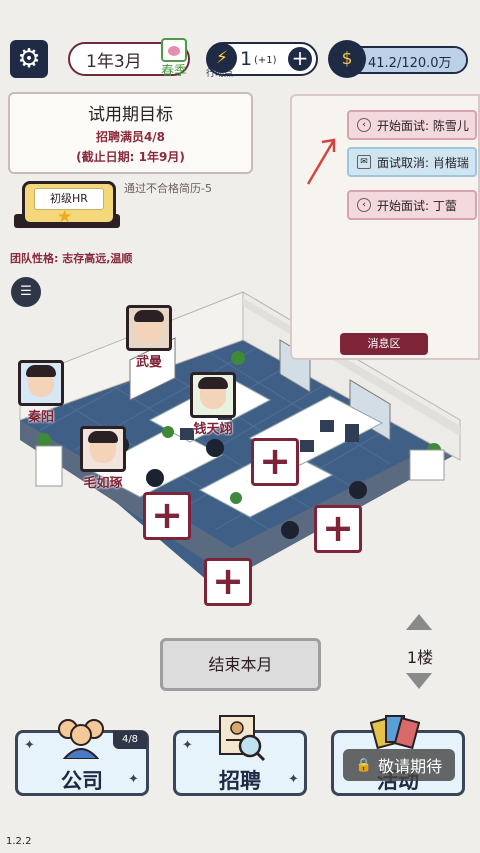  What do you see at coordinates (246, 59) in the screenshot?
I see `action-points-value: 1` at bounding box center [246, 59].